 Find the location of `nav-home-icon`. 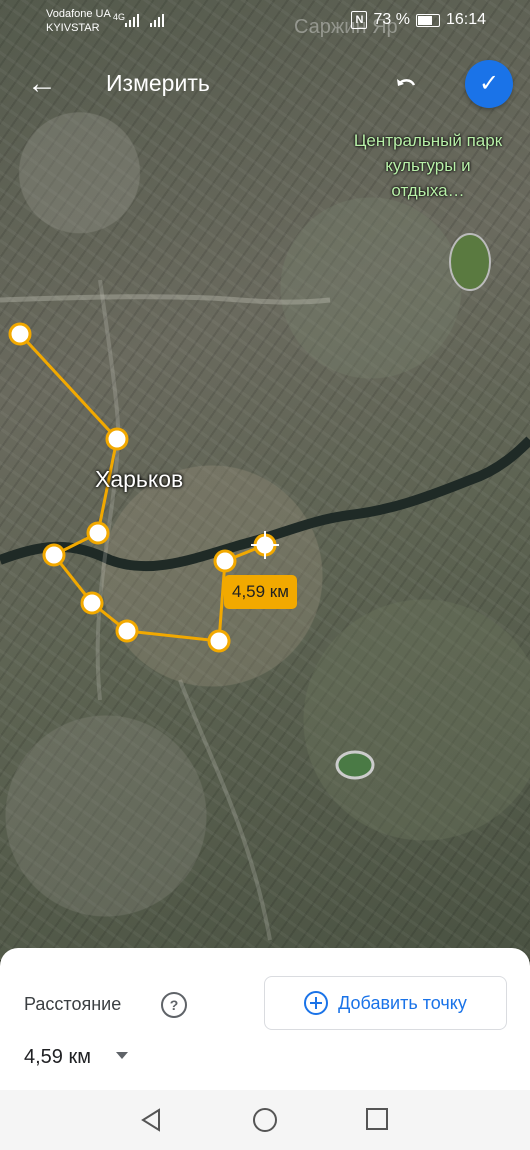

nav-home-icon is located at coordinates (265, 1120).